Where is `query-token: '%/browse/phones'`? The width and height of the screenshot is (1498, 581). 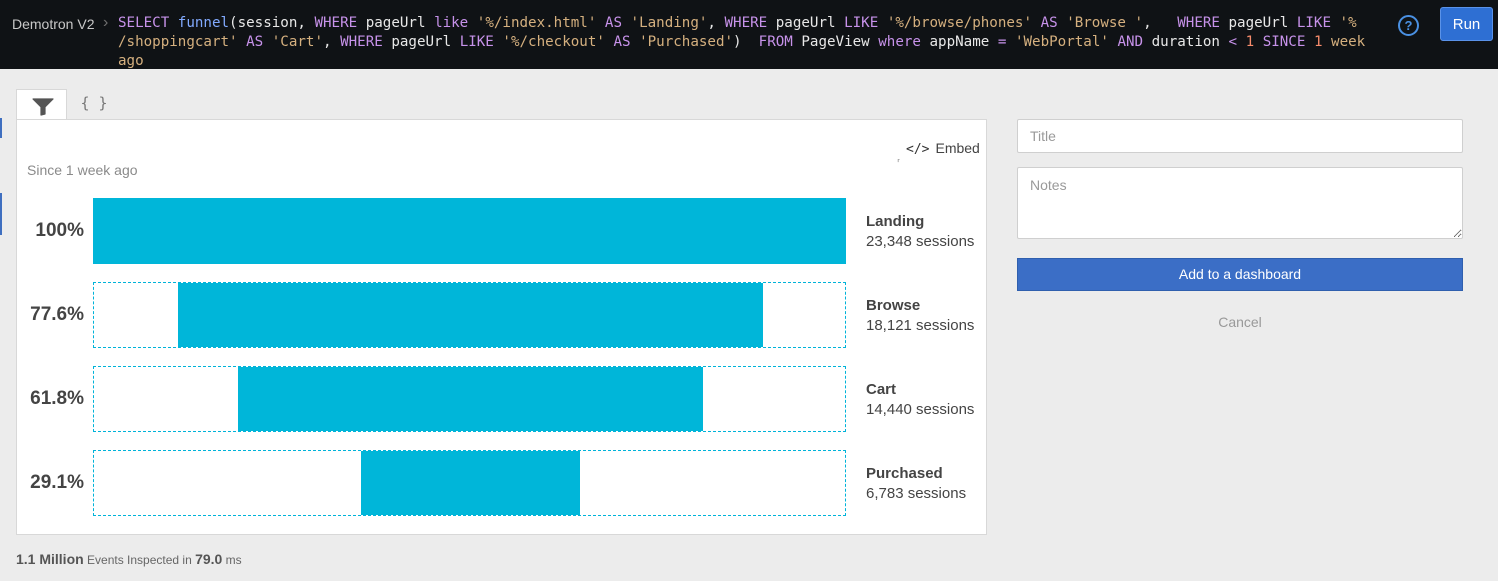
query-token: '%/browse/phones' is located at coordinates (963, 23).